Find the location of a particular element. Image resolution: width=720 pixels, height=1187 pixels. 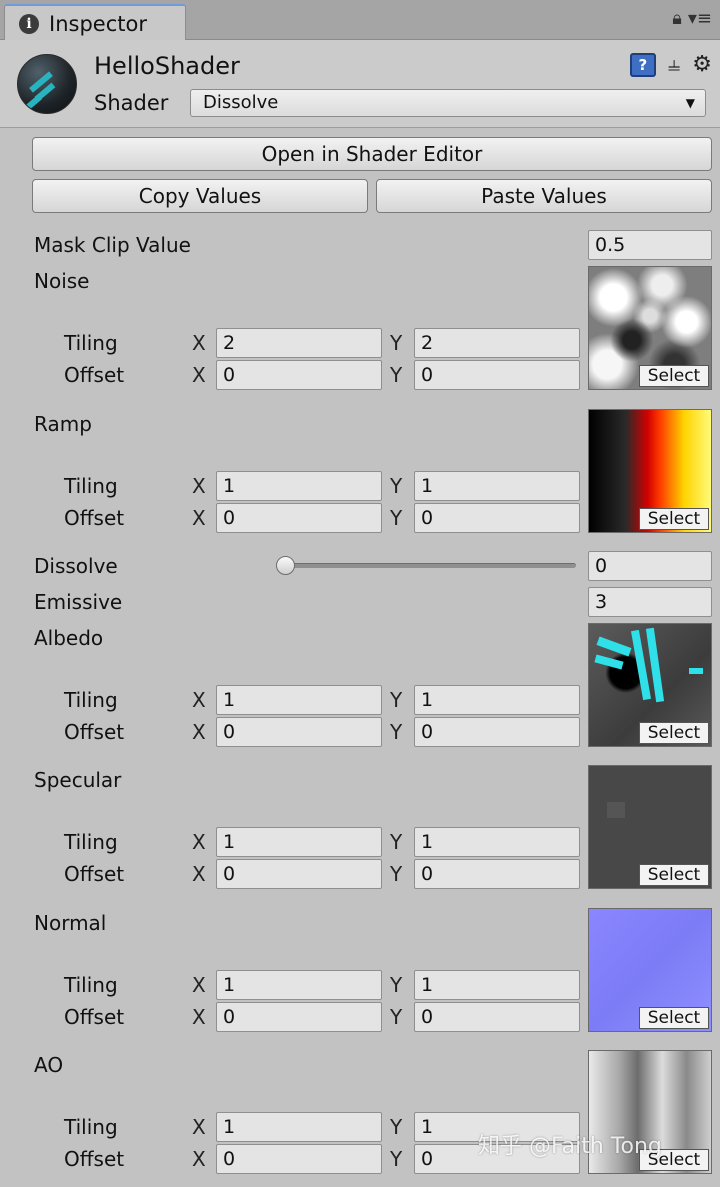

emissive-field: 3 is located at coordinates (650, 602).